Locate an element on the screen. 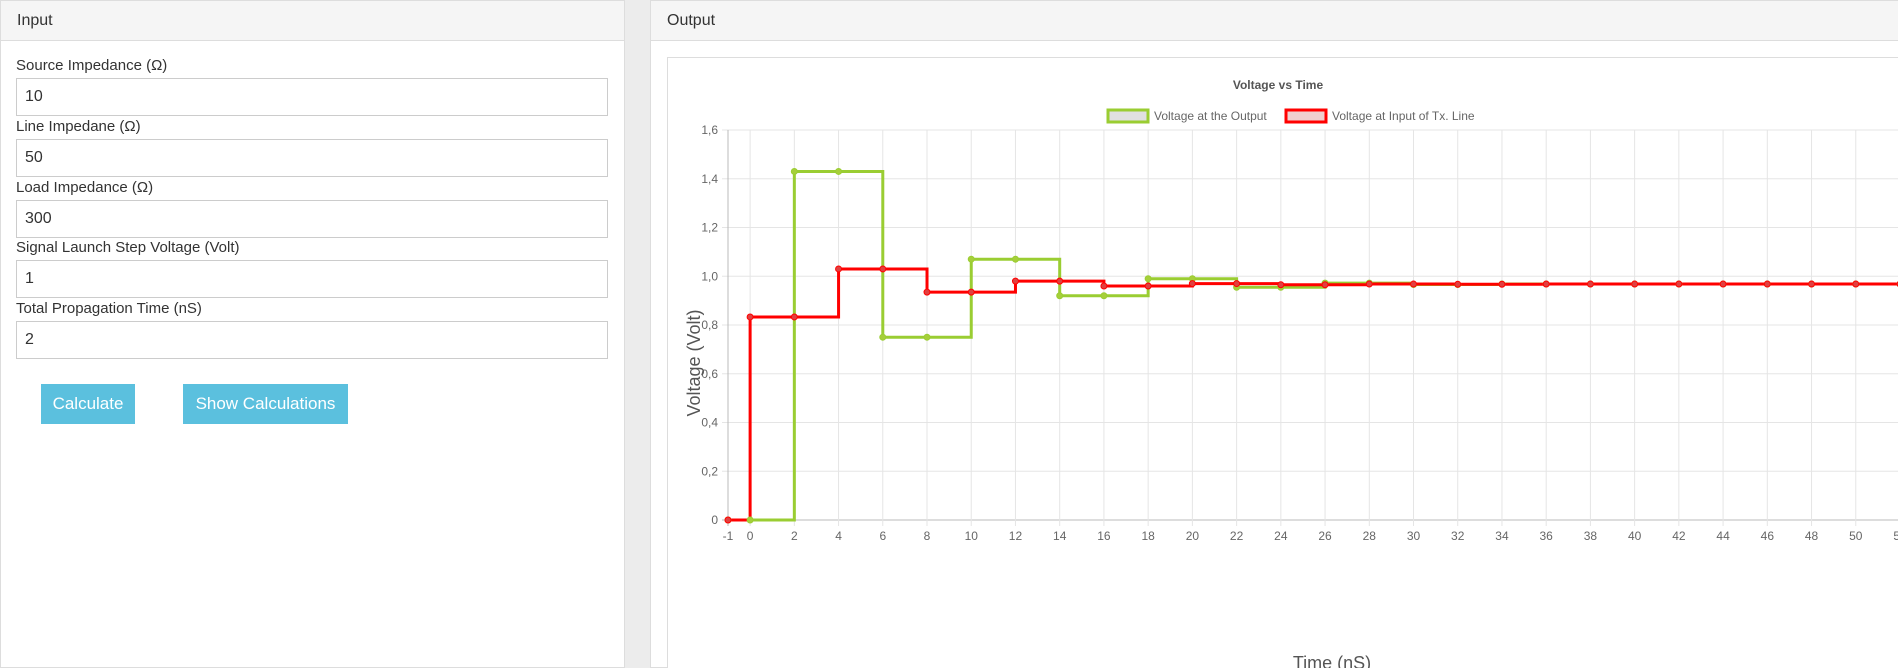 The image size is (1898, 668). legend-input-label: Voltage at Input of Tx. Line is located at coordinates (1403, 116).